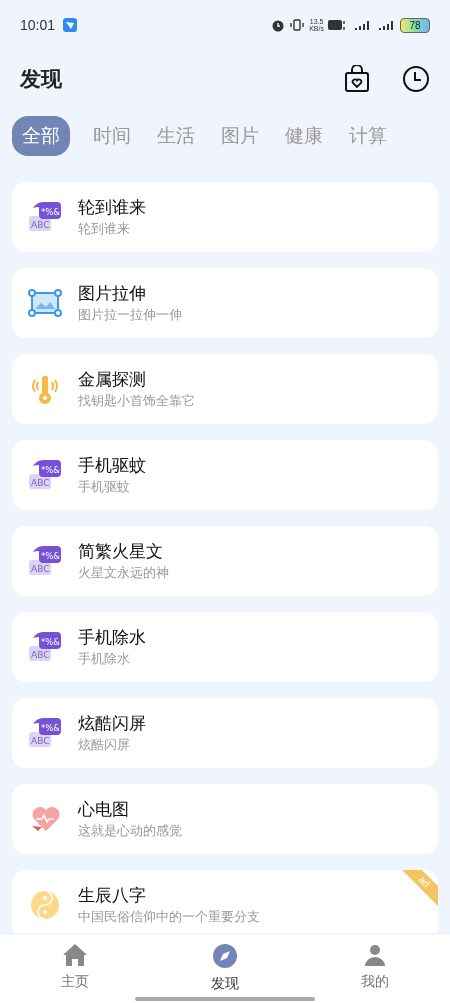  What do you see at coordinates (104, 659) in the screenshot?
I see `tool-description: 手机除水` at bounding box center [104, 659].